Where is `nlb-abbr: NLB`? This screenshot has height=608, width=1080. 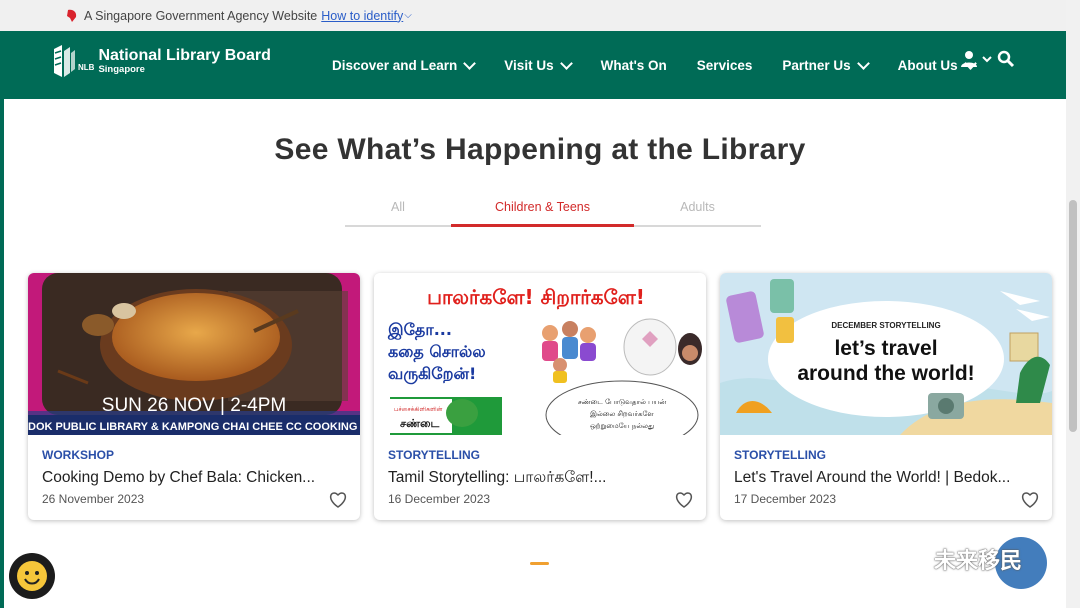
nlb-abbr: NLB is located at coordinates (86, 67).